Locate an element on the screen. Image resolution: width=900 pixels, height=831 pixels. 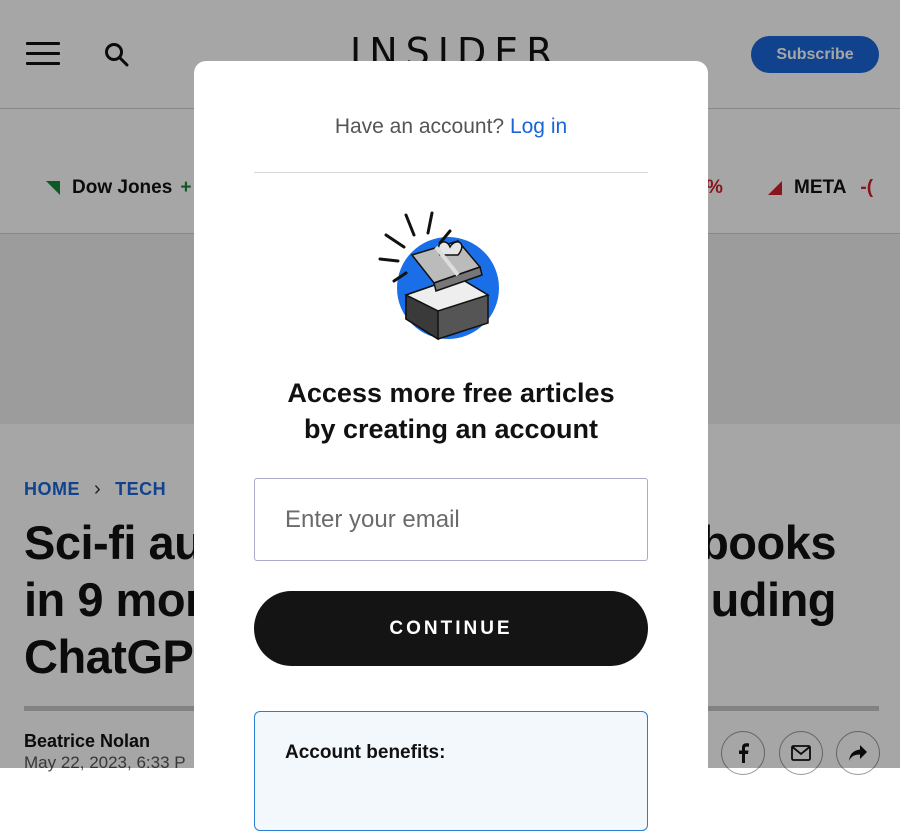
continue-button: CONTINUE is located at coordinates (451, 628).